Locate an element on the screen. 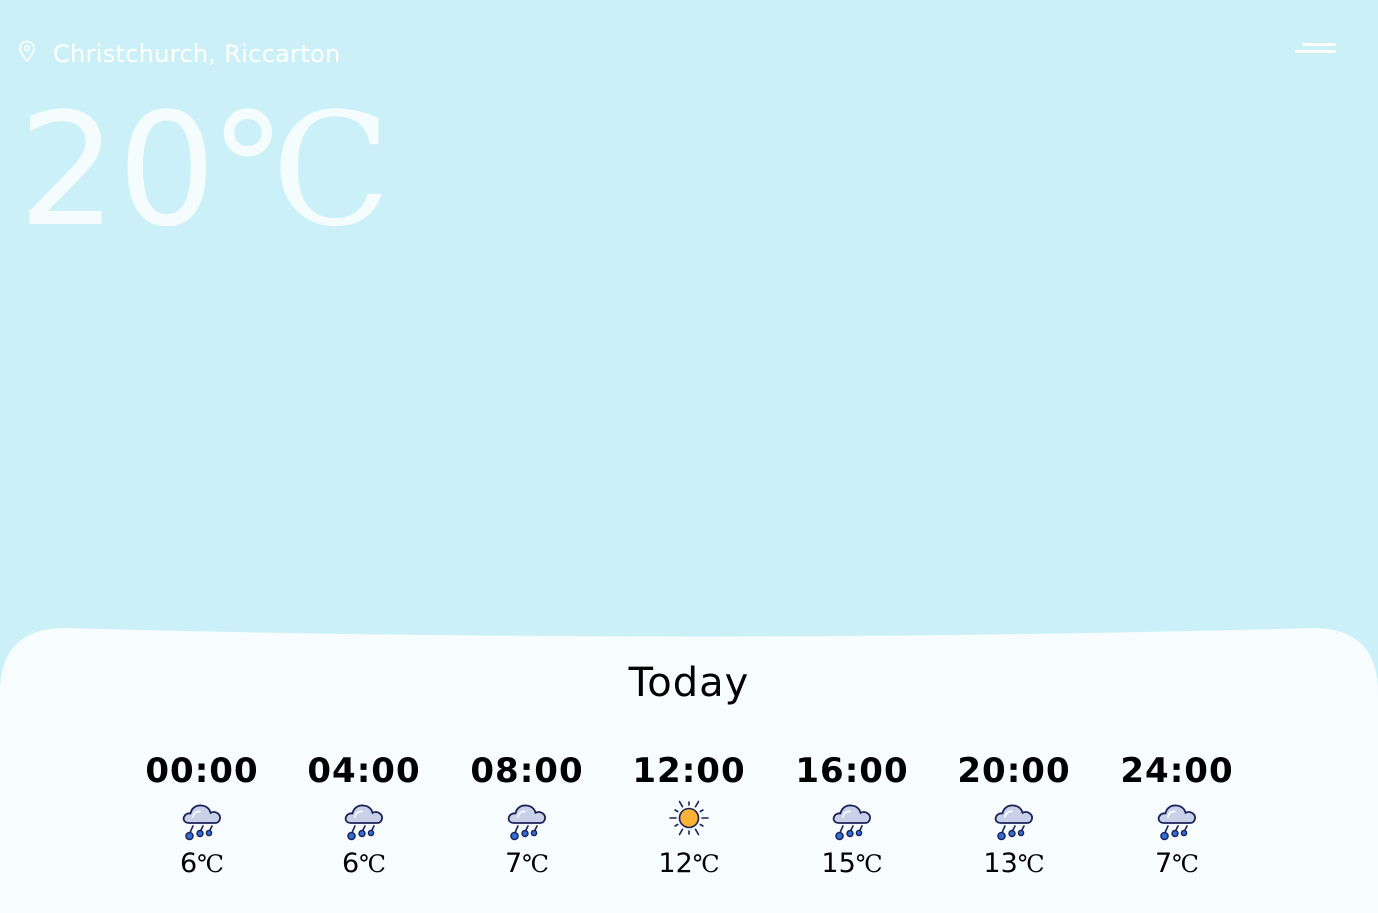 This screenshot has height=913, width=1378. location-name: Christchurch, Riccarton is located at coordinates (197, 54).